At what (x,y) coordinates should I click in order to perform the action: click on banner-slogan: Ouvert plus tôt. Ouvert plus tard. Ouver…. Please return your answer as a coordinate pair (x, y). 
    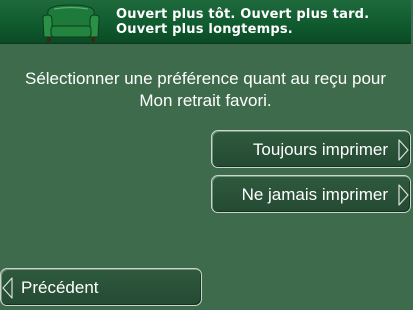
    Looking at the image, I should click on (242, 22).